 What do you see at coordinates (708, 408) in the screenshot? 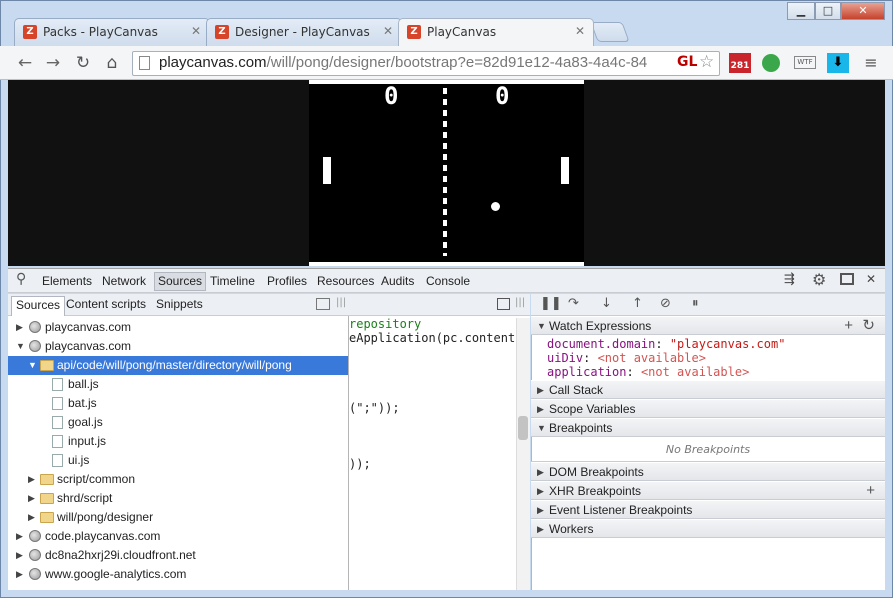
I see `scope-variables-header: ▶ Scope Variables` at bounding box center [708, 408].